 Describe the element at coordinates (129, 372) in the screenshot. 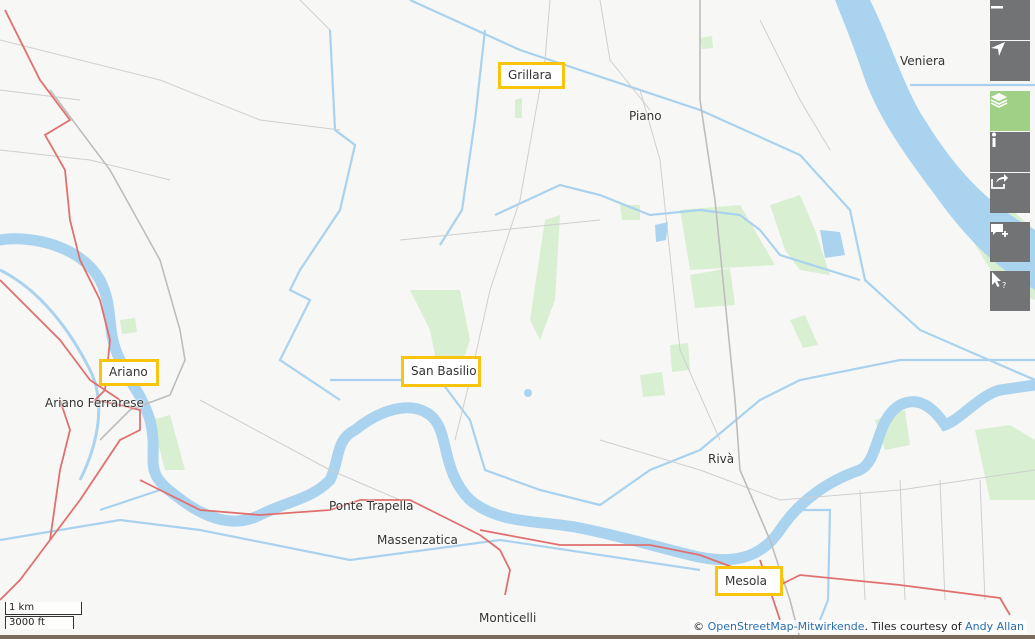

I see `highlight-ariano: Ariano` at that location.